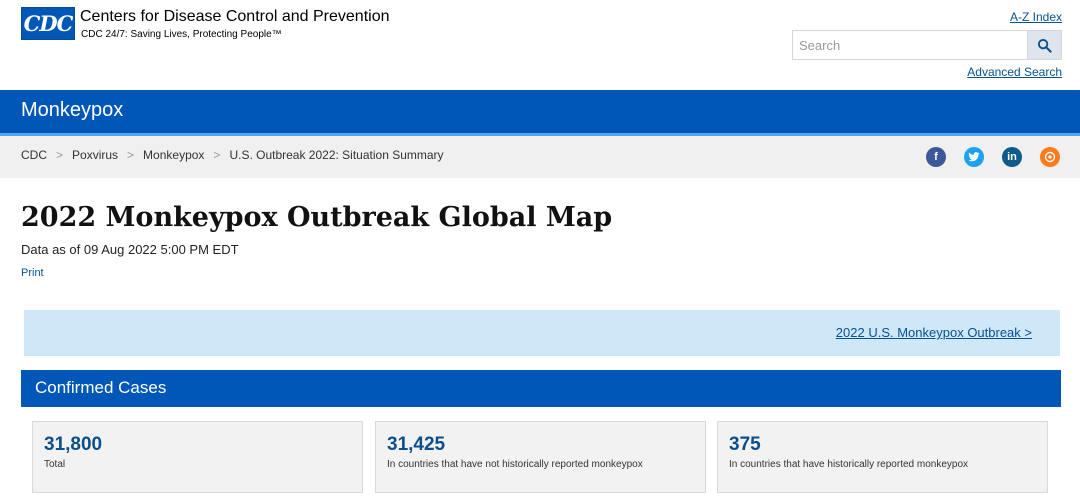  What do you see at coordinates (416, 444) in the screenshot?
I see `stat-value: 31,425` at bounding box center [416, 444].